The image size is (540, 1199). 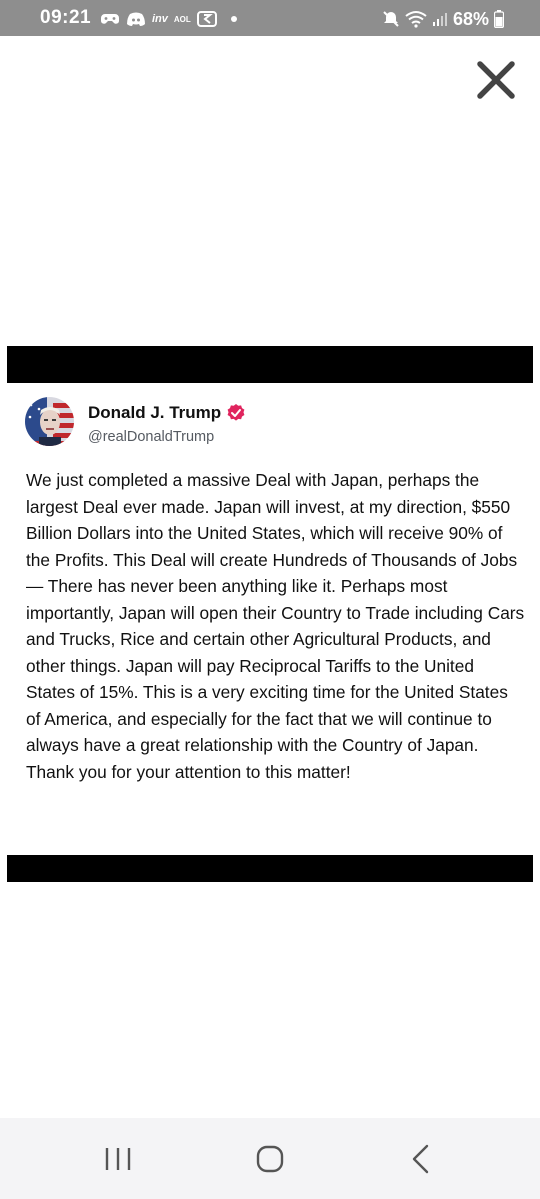 I want to click on avatar, so click(x=49, y=421).